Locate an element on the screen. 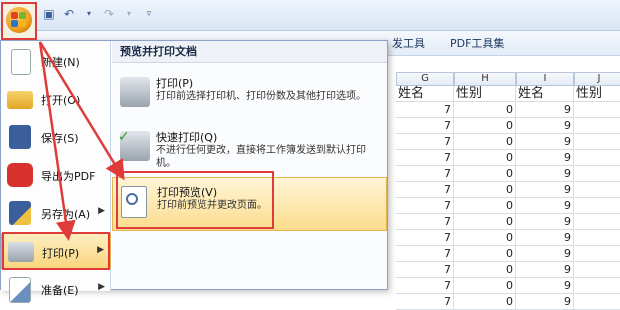  redo-dropdown-icon: ▾ is located at coordinates (129, 14).